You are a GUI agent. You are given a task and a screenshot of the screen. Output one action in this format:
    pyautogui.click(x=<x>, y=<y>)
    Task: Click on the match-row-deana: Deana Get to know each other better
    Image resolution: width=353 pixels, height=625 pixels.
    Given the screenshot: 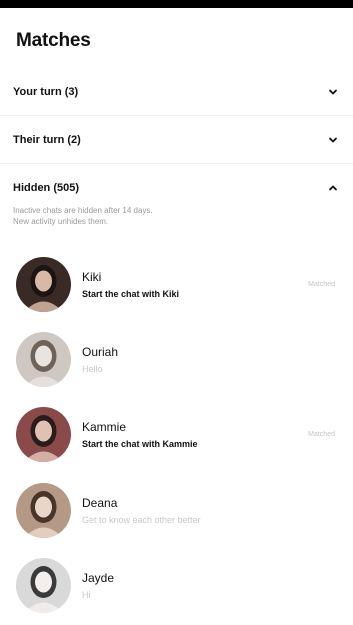 What is the action you would take?
    pyautogui.click(x=176, y=510)
    